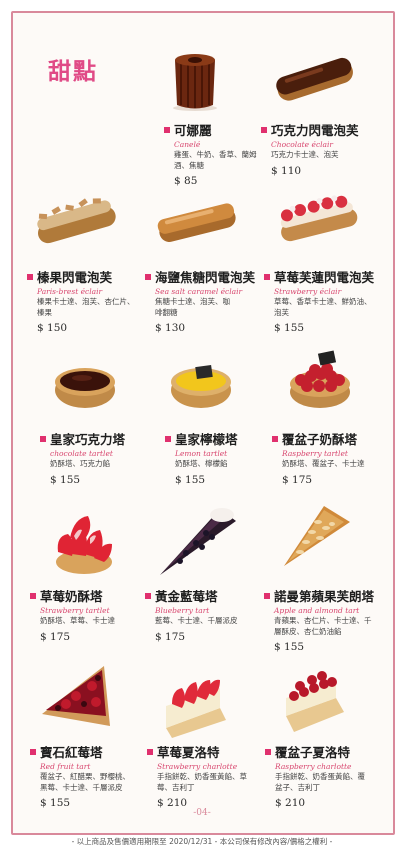 This screenshot has width=404, height=850. I want to click on blueberry-tart-image, so click(198, 541).